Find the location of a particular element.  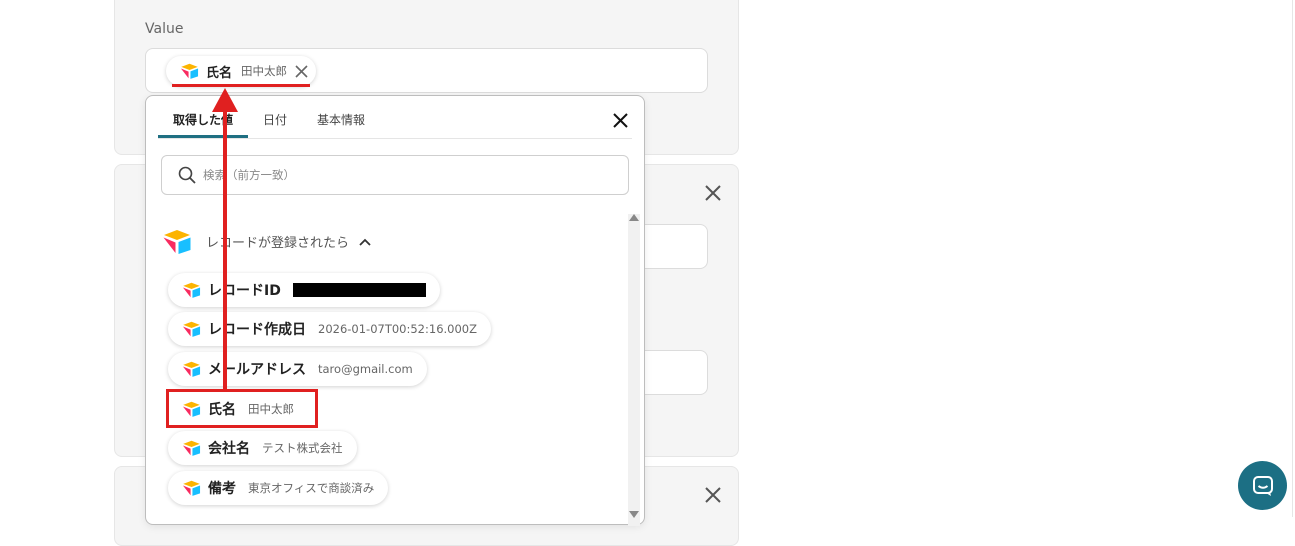

redacted-value is located at coordinates (359, 290).